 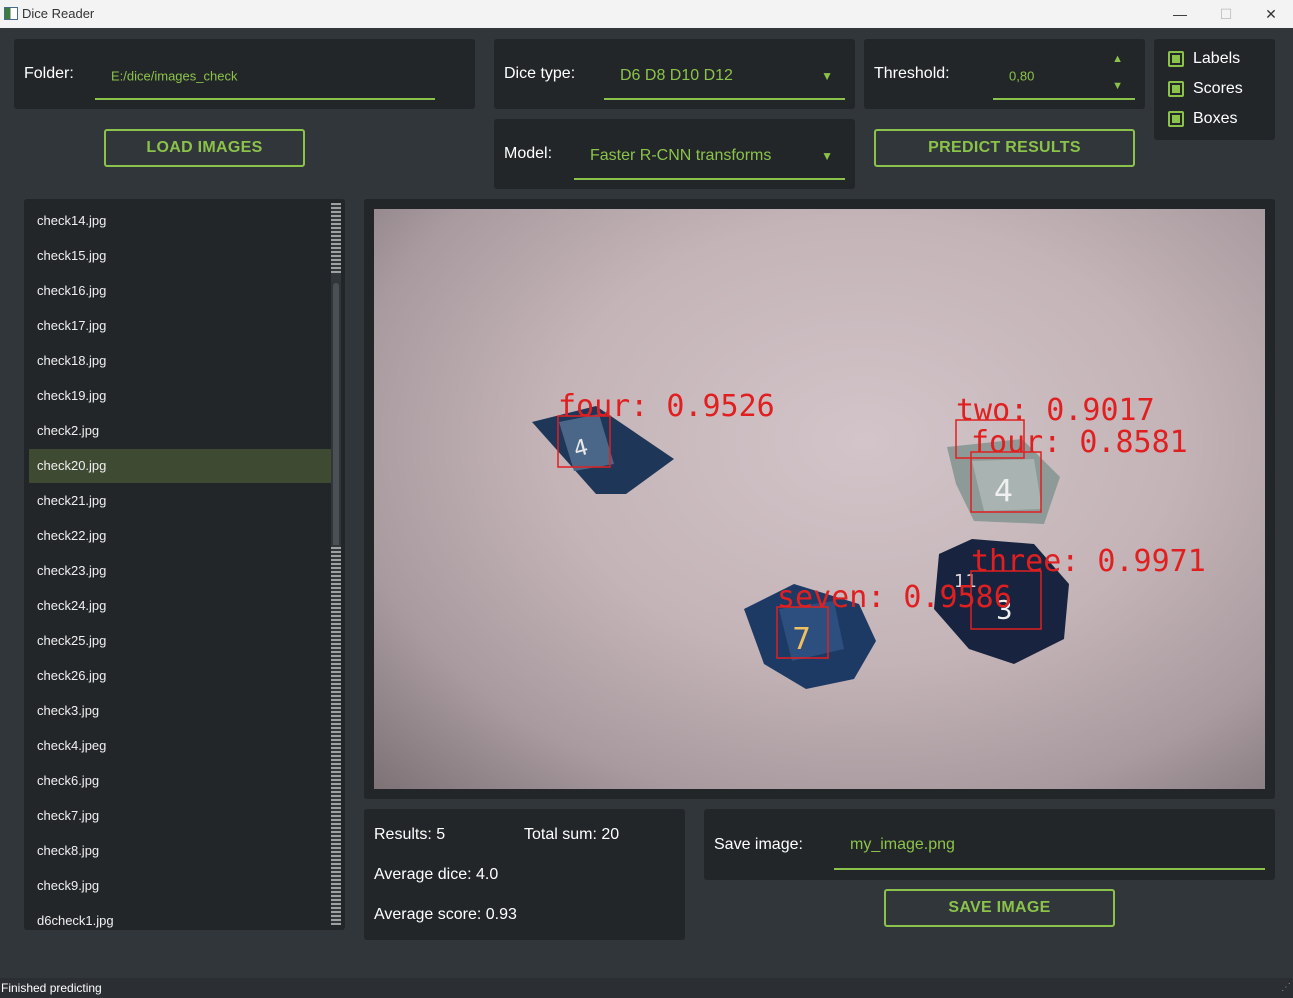 What do you see at coordinates (180, 466) in the screenshot?
I see `list-item-selected: check20.jpg` at bounding box center [180, 466].